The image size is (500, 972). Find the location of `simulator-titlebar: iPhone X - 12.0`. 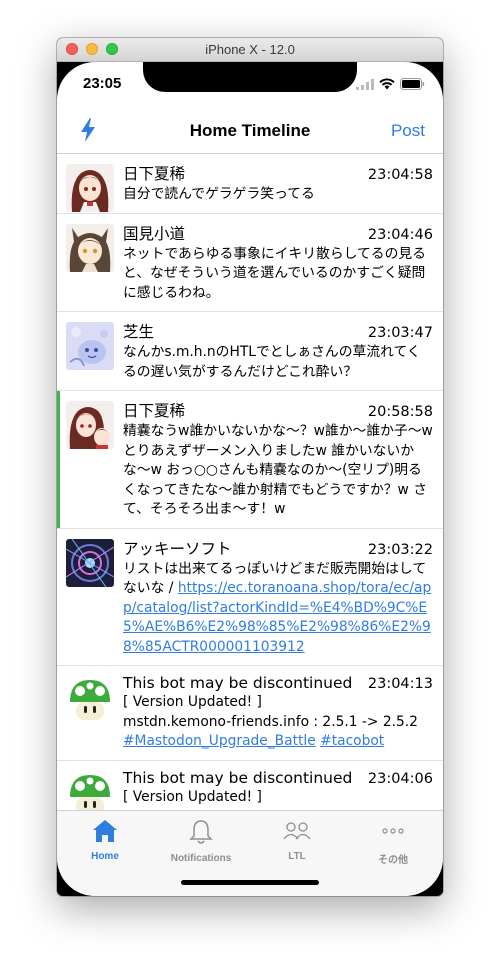

simulator-titlebar: iPhone X - 12.0 is located at coordinates (250, 50).